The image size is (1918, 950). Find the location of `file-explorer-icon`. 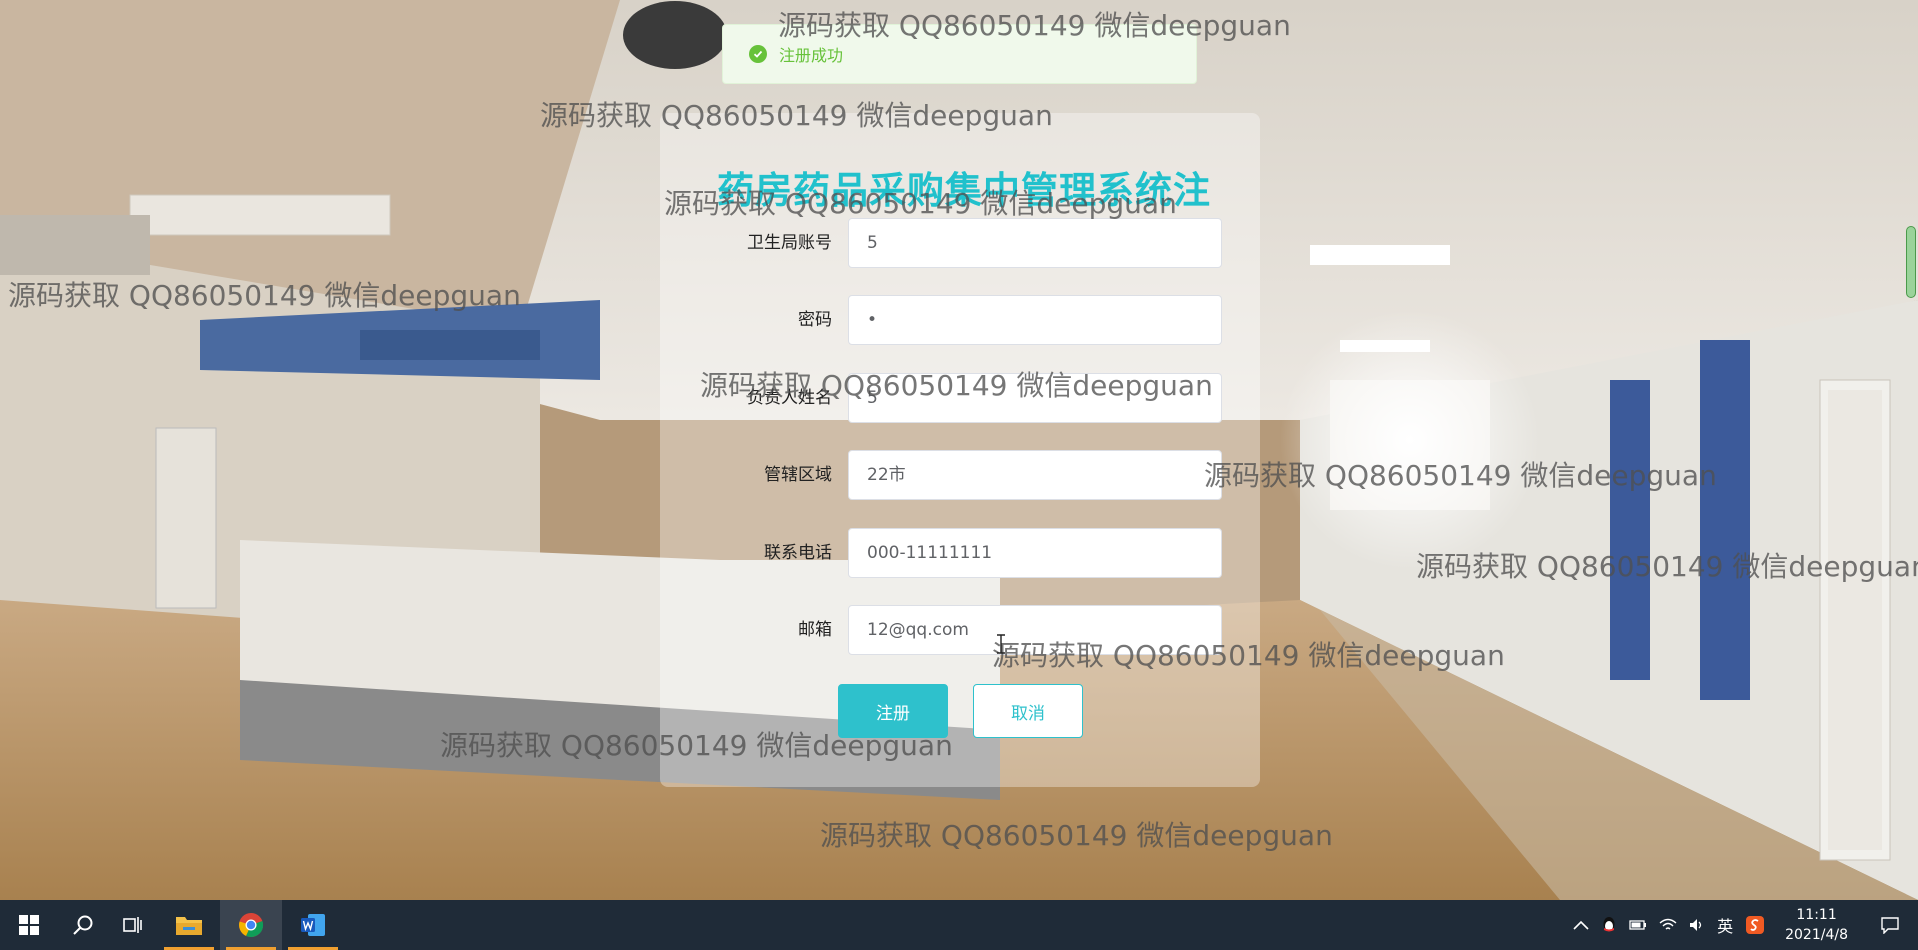

file-explorer-icon is located at coordinates (189, 925).